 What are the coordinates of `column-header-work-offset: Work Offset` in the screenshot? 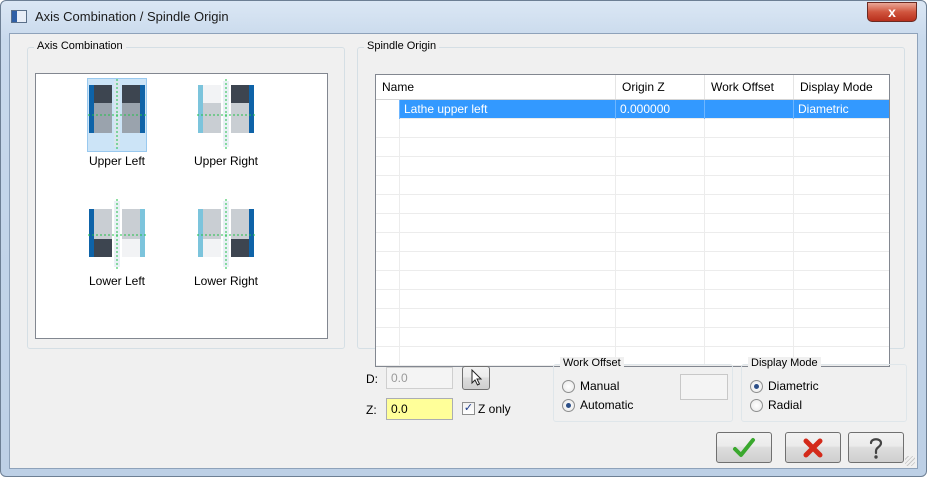 It's located at (749, 87).